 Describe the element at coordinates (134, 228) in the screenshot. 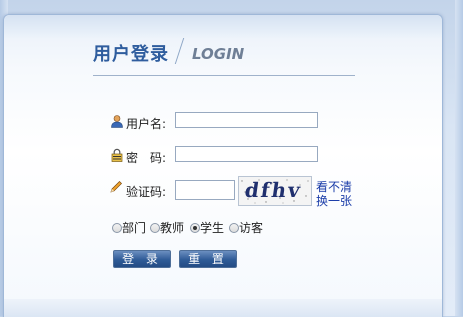

I see `role-label-department: 部门` at that location.